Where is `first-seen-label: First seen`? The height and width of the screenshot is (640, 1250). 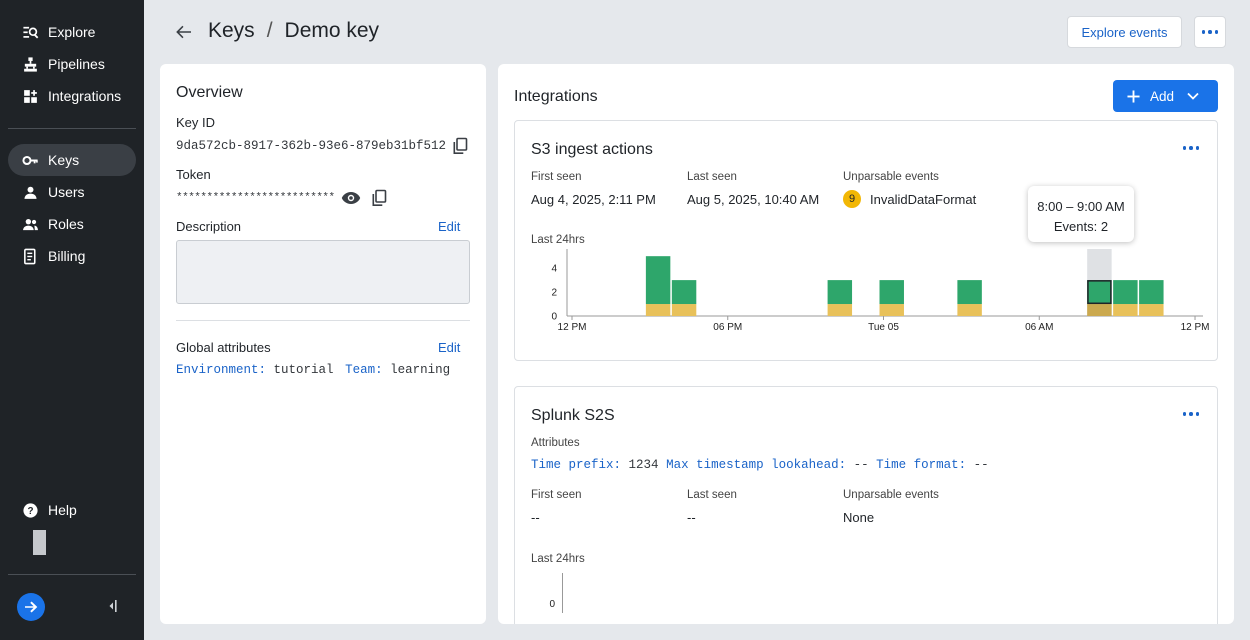 first-seen-label: First seen is located at coordinates (556, 177).